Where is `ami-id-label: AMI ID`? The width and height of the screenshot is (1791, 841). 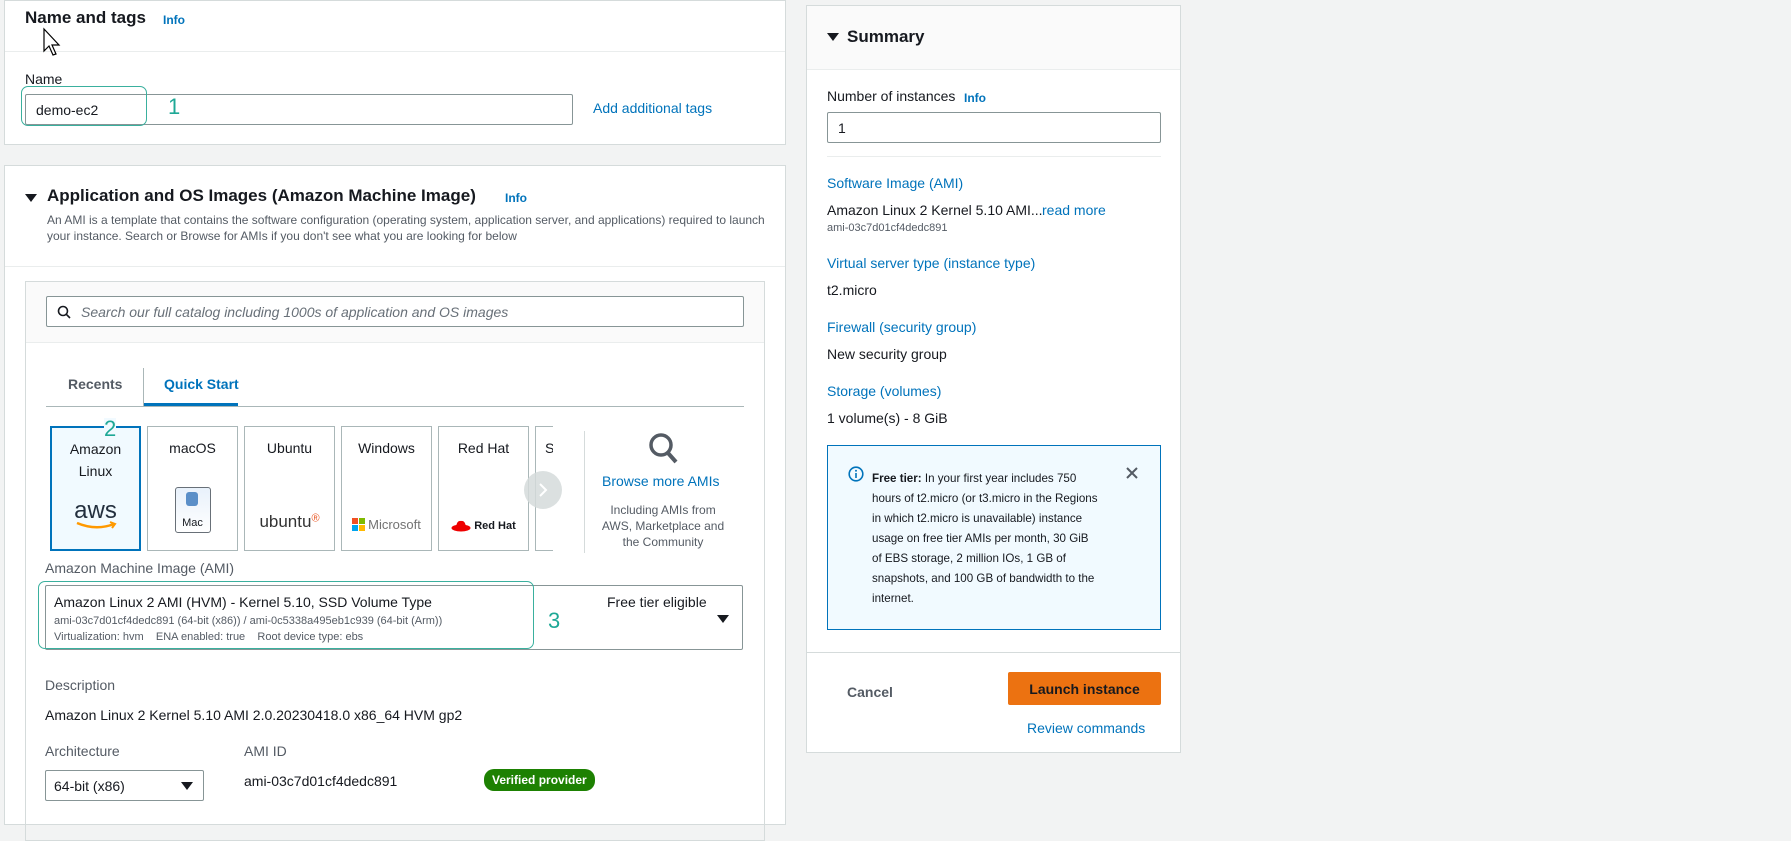 ami-id-label: AMI ID is located at coordinates (265, 751).